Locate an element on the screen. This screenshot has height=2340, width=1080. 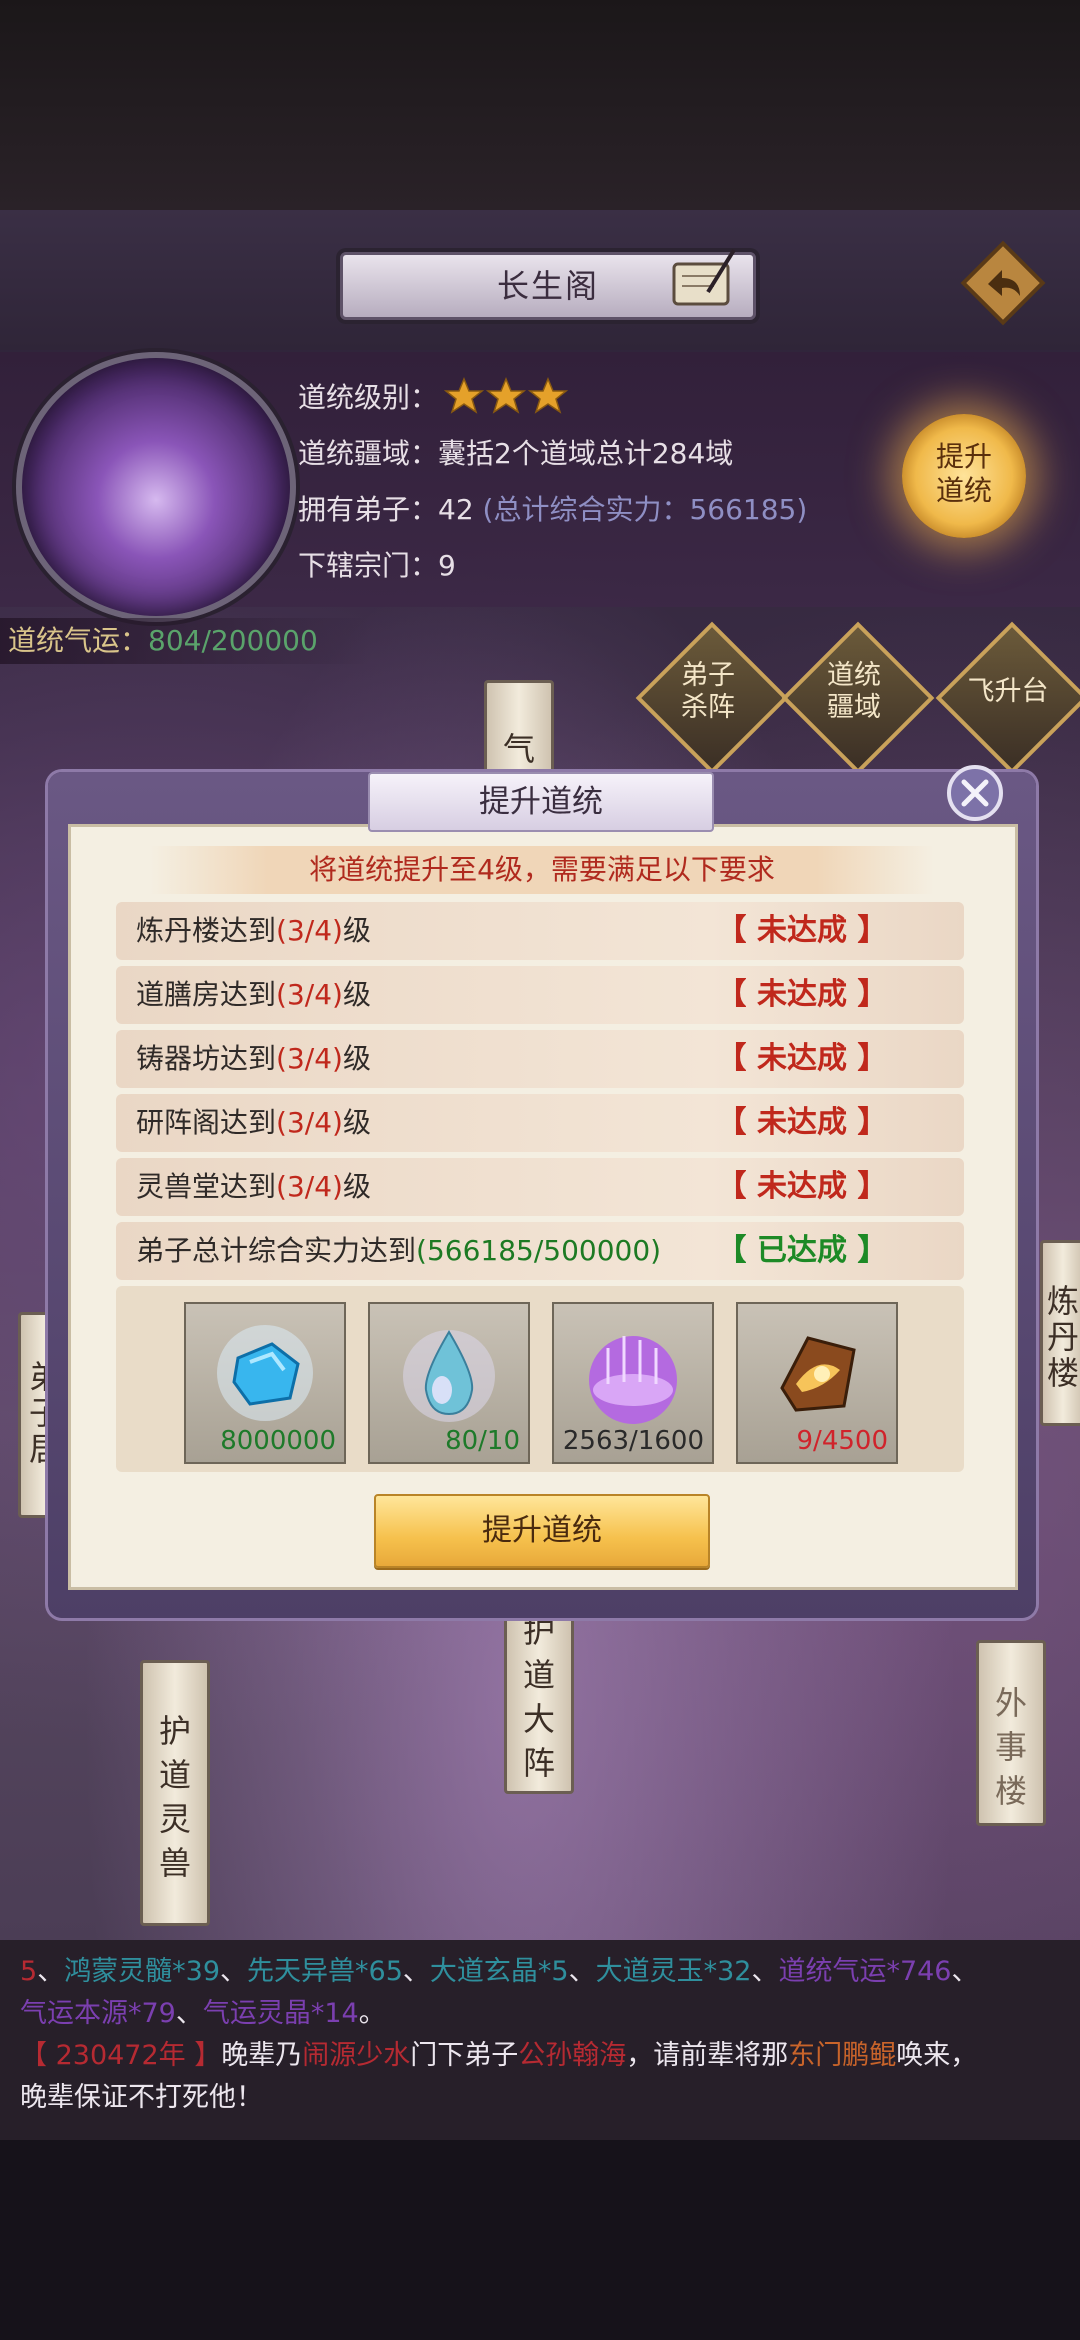
banner-affairs-tower: 外 事 楼 is located at coordinates (1011, 1733).